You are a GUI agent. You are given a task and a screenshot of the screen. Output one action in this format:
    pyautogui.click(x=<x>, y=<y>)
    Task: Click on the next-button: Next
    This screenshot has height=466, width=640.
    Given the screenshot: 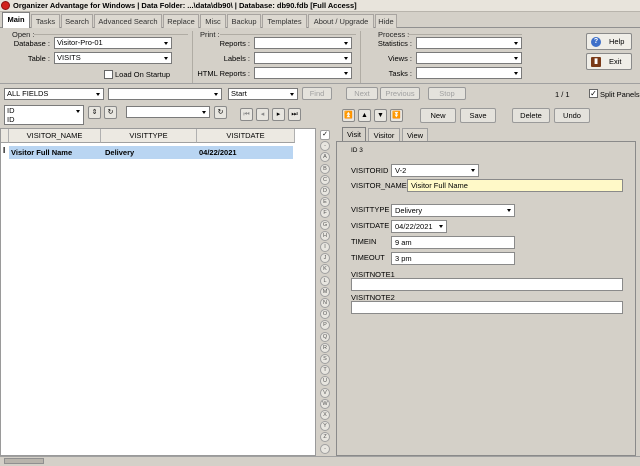 What is the action you would take?
    pyautogui.click(x=362, y=93)
    